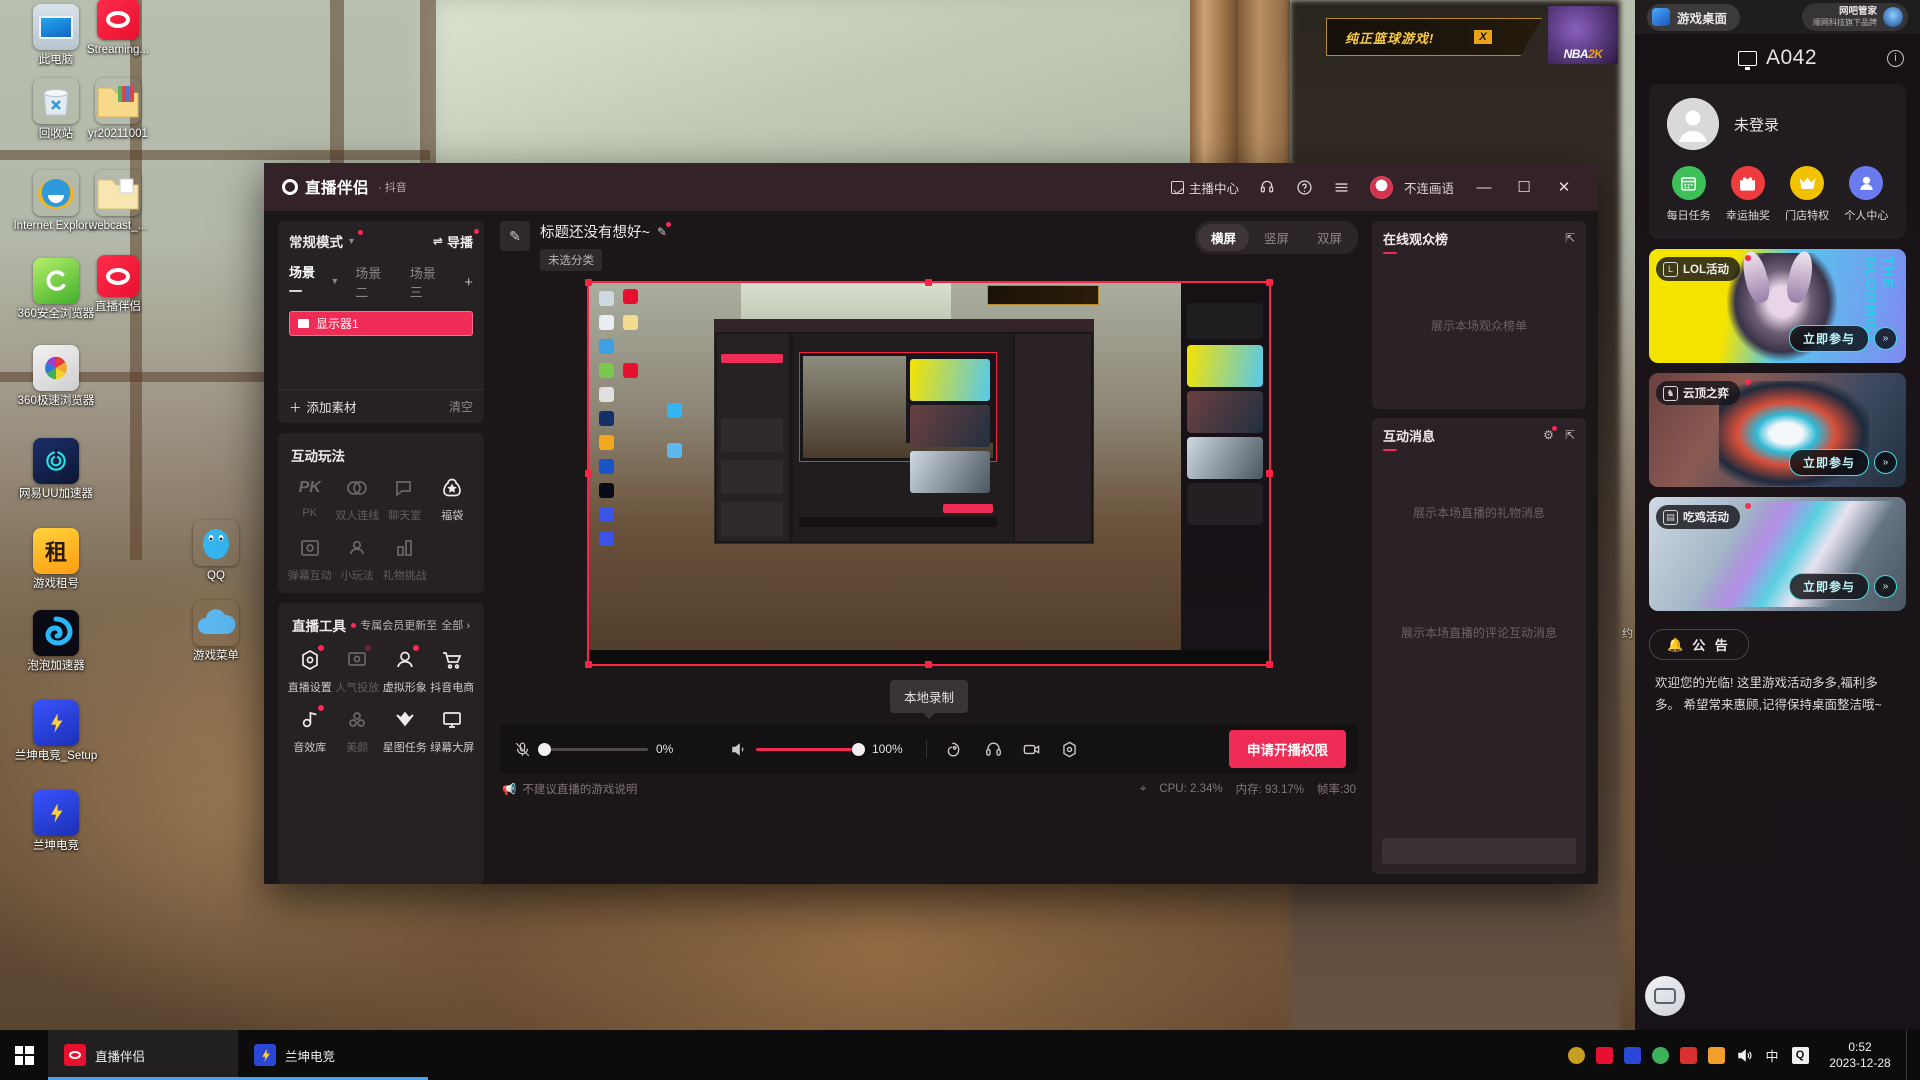 This screenshot has width=1920, height=1080. What do you see at coordinates (310, 499) in the screenshot?
I see `interact-item-pk: PK PK` at bounding box center [310, 499].